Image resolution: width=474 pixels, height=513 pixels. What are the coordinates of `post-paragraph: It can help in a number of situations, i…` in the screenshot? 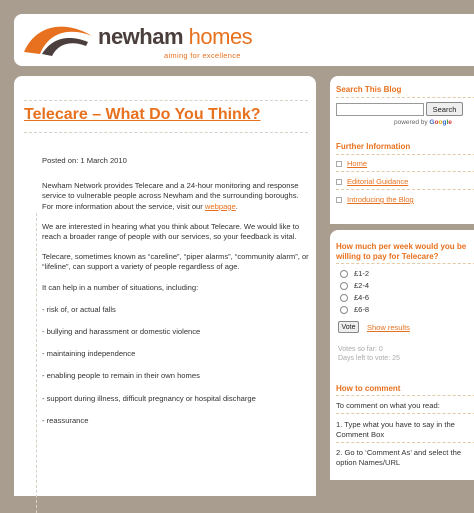 It's located at (120, 287).